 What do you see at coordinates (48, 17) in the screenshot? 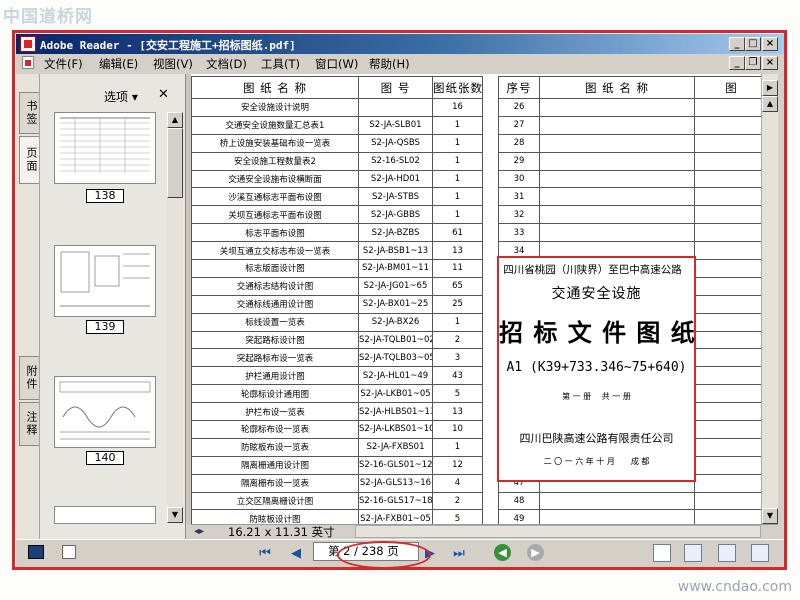
I see `watermark-site-name: 中国道桥网` at bounding box center [48, 17].